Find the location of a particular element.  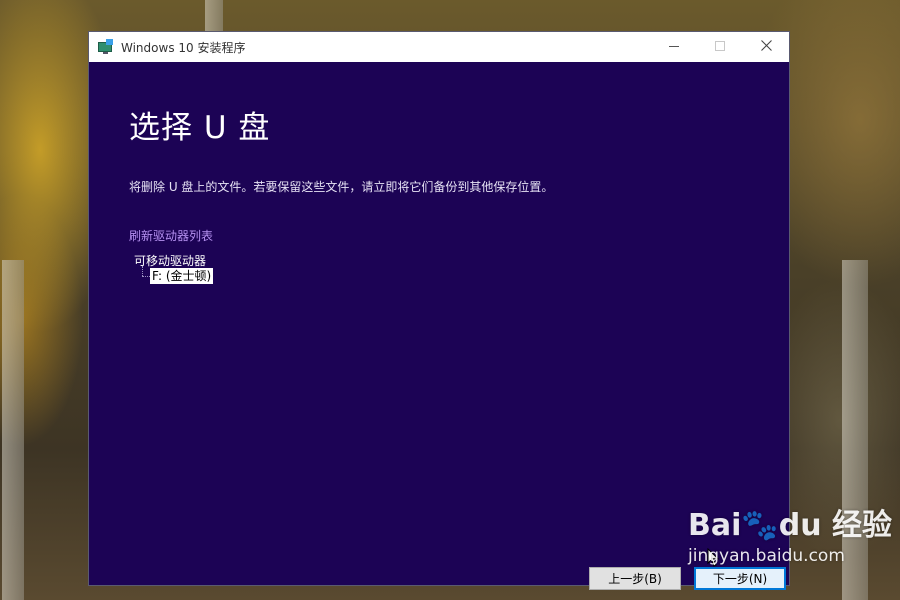

baidu-logo: Bai🐾du 经验 is located at coordinates (790, 525).